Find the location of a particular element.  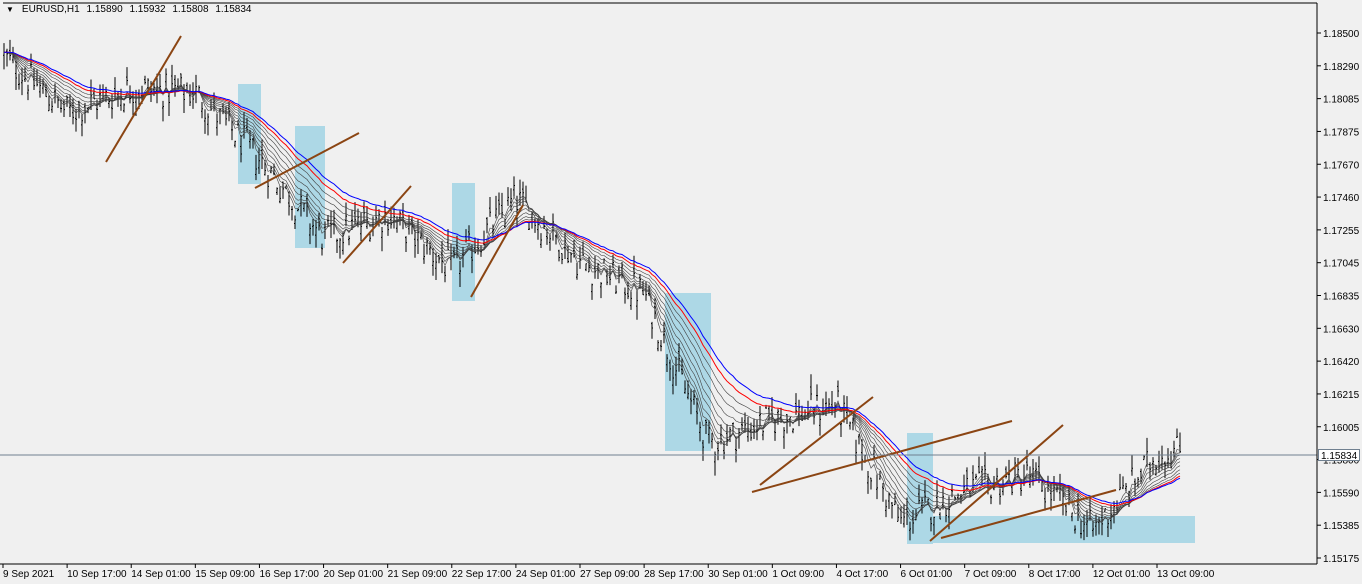

current-price-box: 1.15834 is located at coordinates (1339, 455).